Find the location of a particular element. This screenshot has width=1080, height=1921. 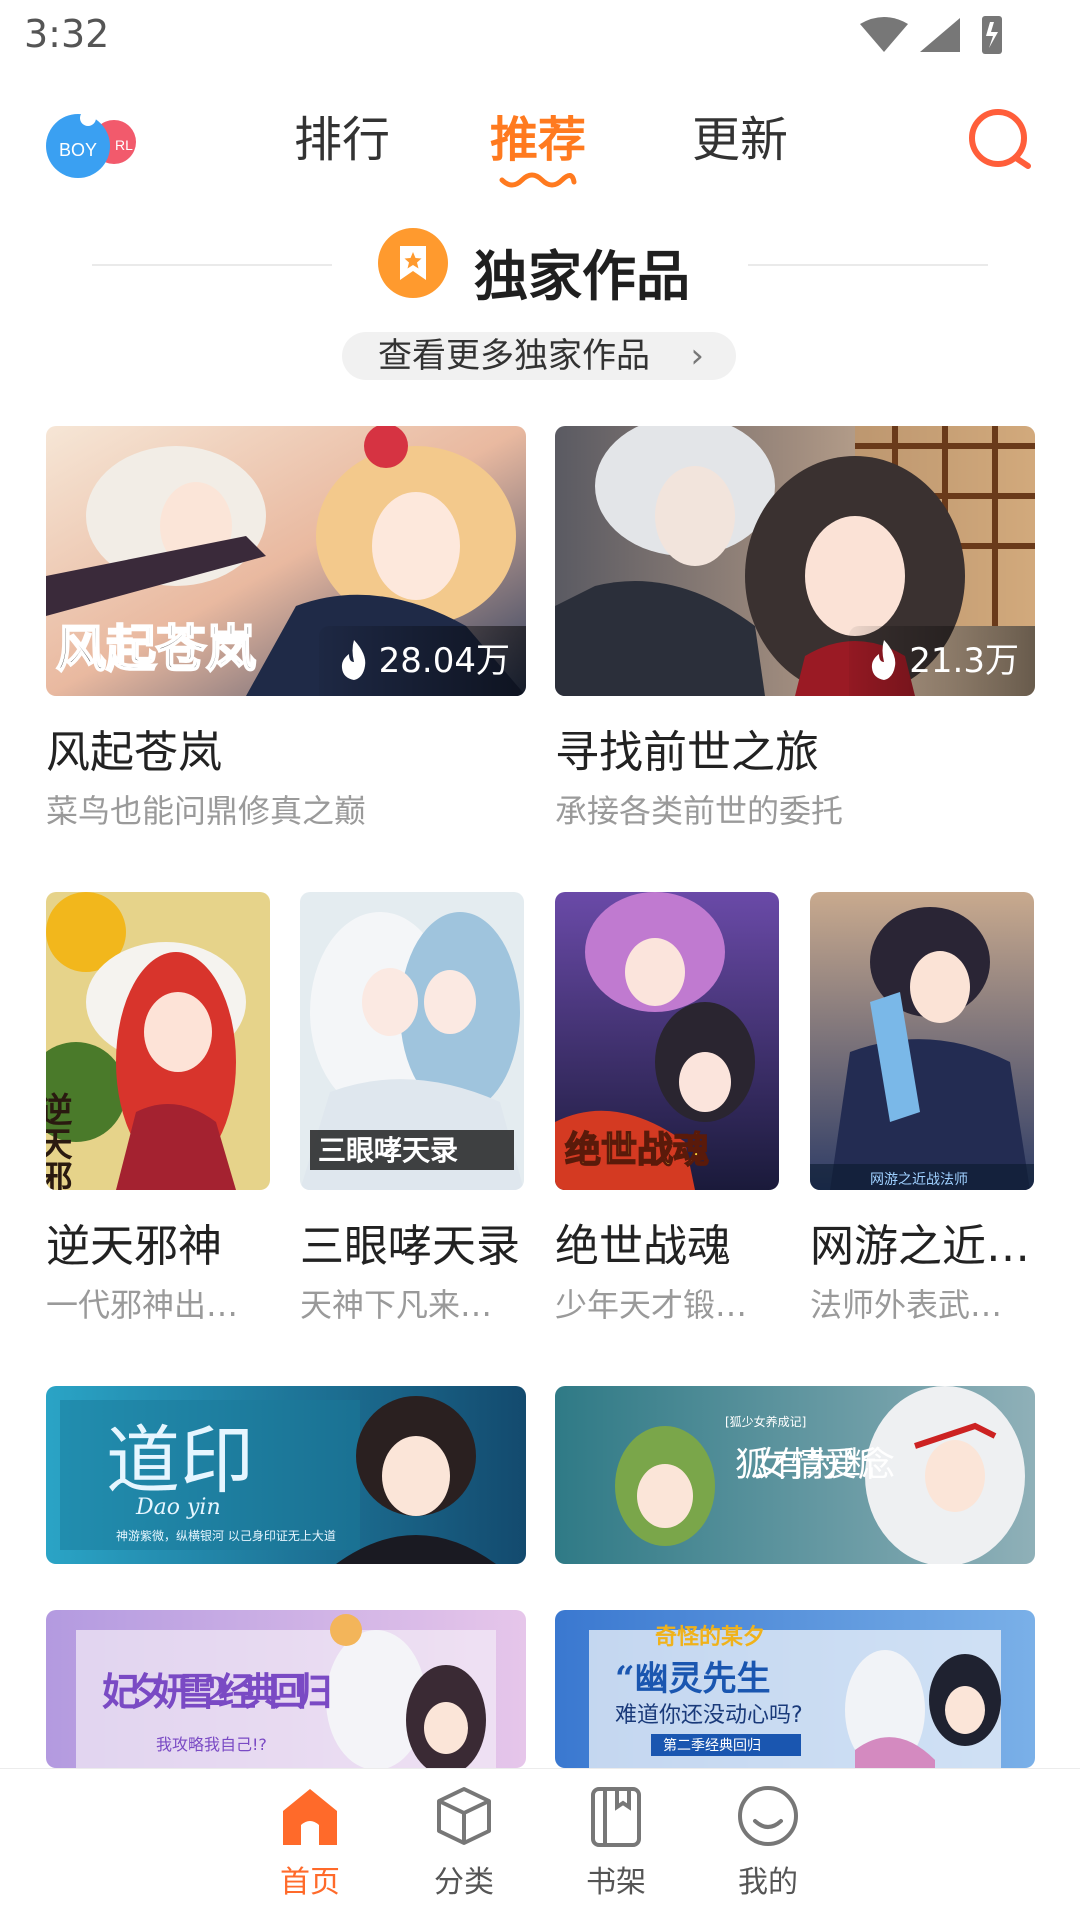

book-description: 承接各类前世的委托 is located at coordinates (699, 811).